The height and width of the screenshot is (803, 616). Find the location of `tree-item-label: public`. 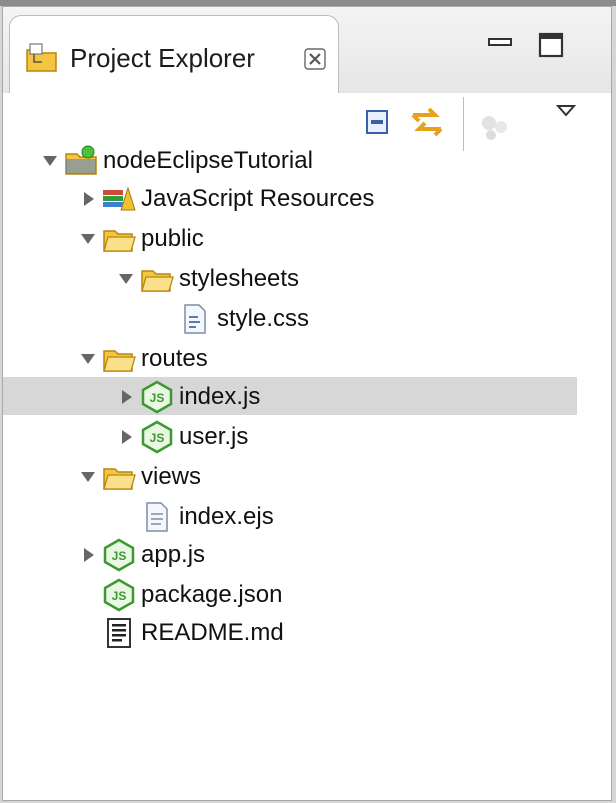

tree-item-label: public is located at coordinates (172, 238).